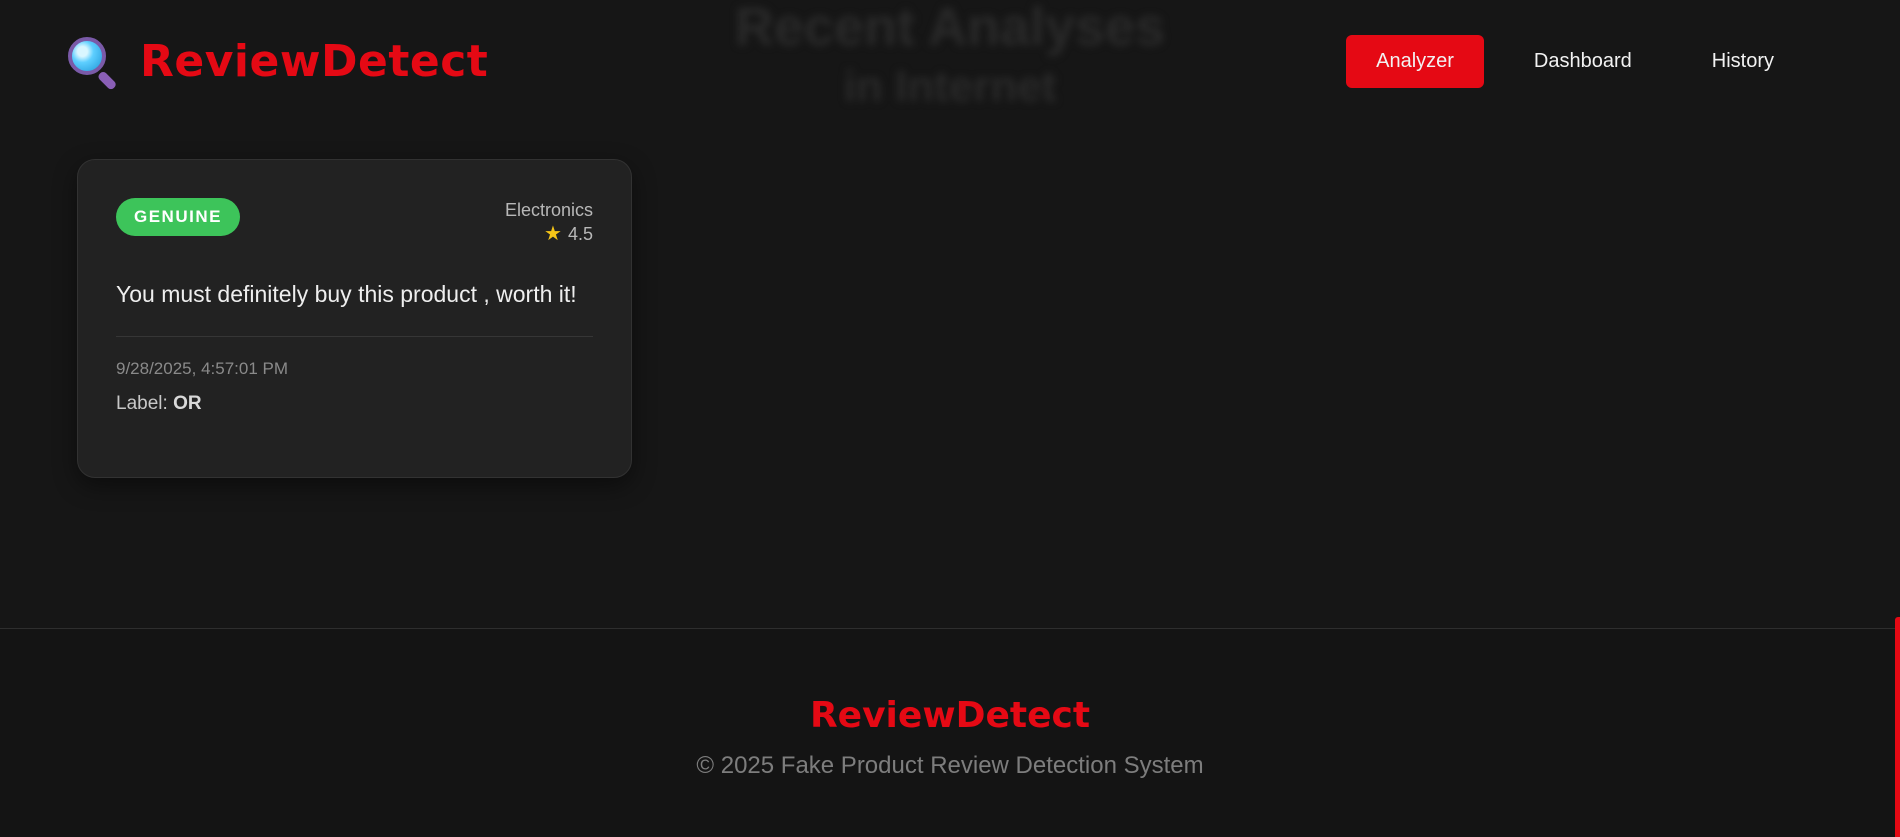 Image resolution: width=1900 pixels, height=837 pixels. Describe the element at coordinates (580, 234) in the screenshot. I see `rating-value: 4.5` at that location.